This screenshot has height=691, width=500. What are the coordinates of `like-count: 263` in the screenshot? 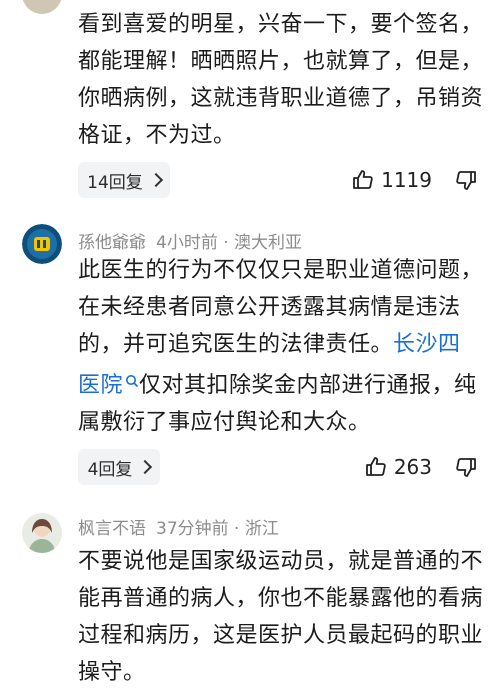 It's located at (412, 467).